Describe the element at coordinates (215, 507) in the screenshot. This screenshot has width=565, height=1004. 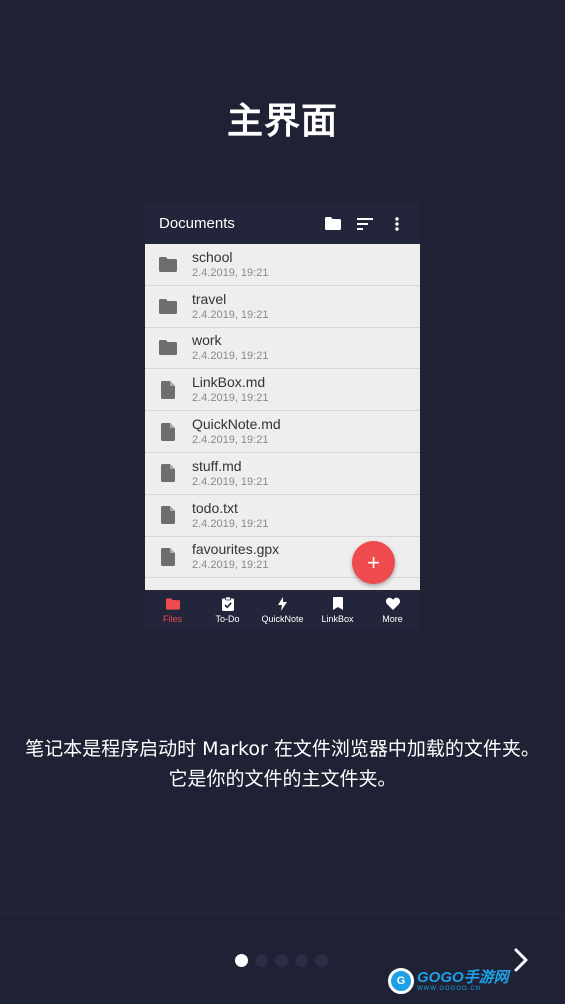
I see `file-name: todo.txt` at that location.